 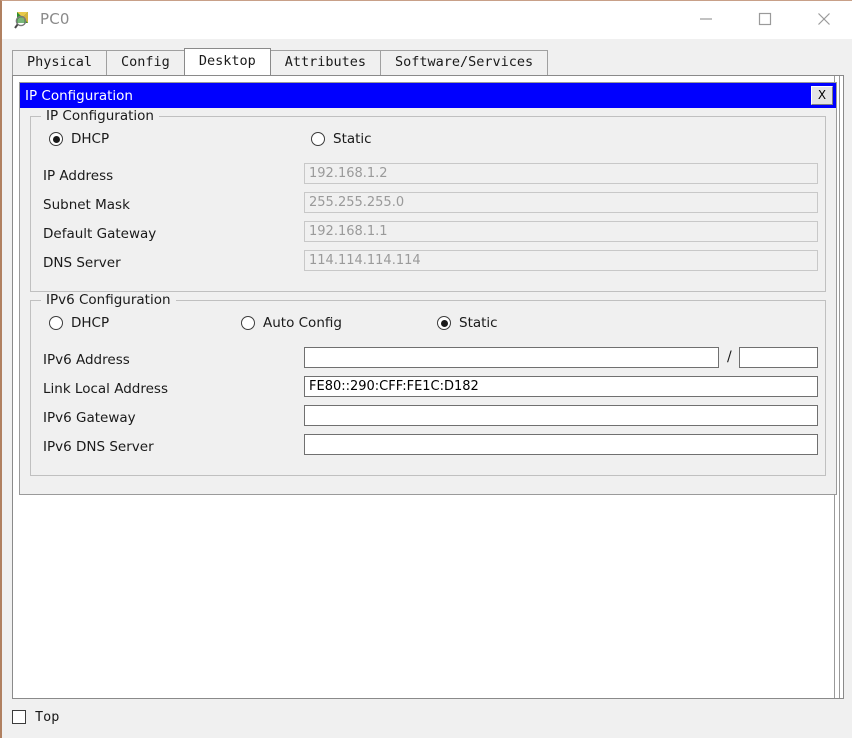 What do you see at coordinates (98, 447) in the screenshot?
I see `label-ipv6-dns-server: IPv6 DNS Server` at bounding box center [98, 447].